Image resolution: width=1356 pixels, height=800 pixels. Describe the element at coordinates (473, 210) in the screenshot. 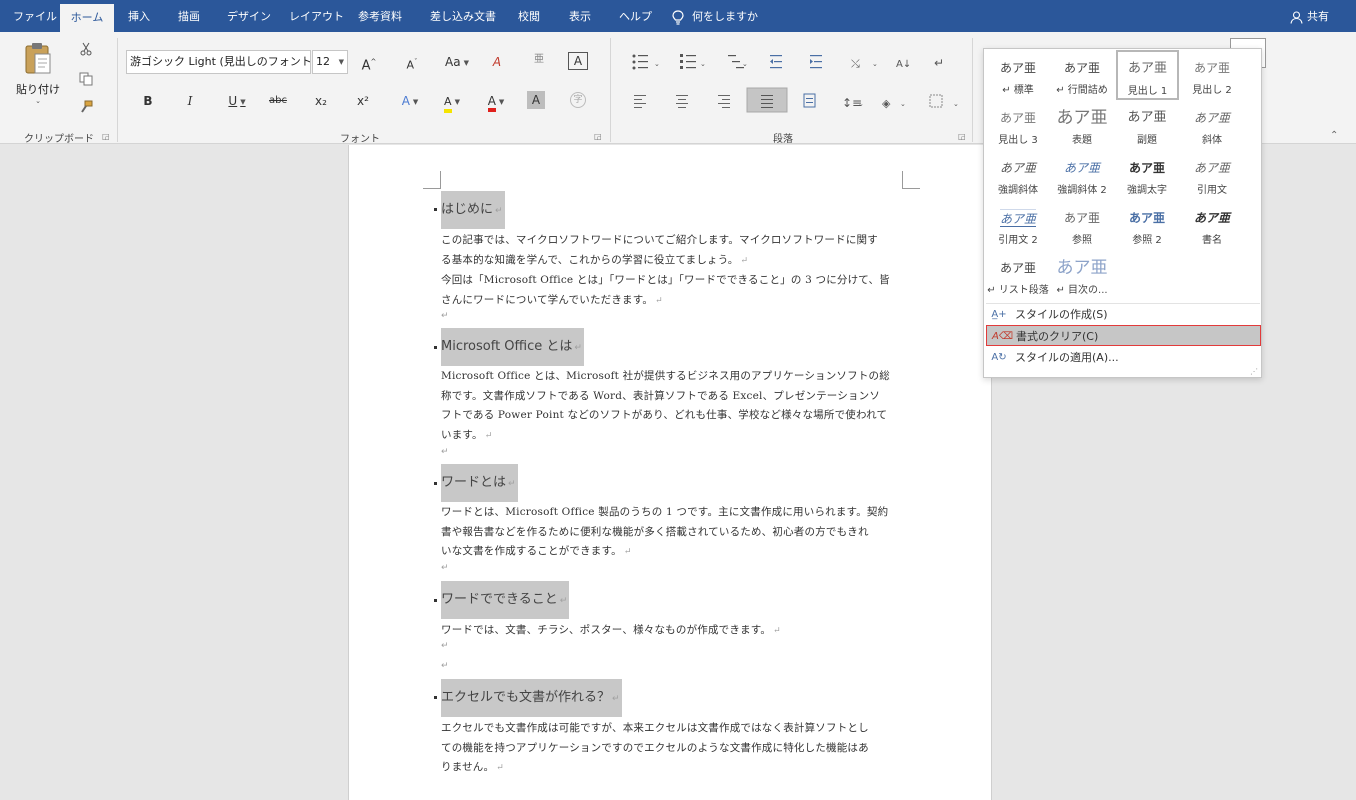

I see `heading-1: はじめに ↵` at that location.